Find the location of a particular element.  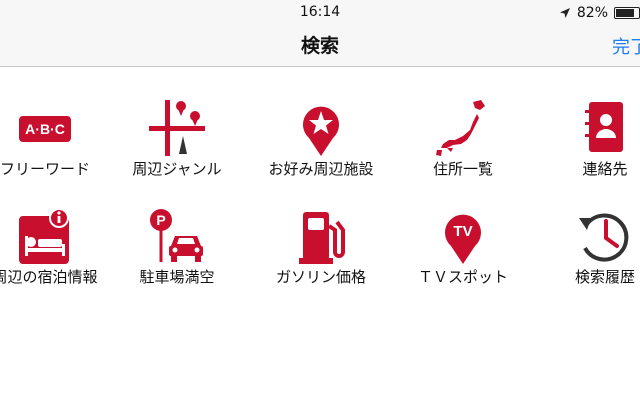

menu-item-gasoline-price: ガソリン価格 is located at coordinates (321, 235).